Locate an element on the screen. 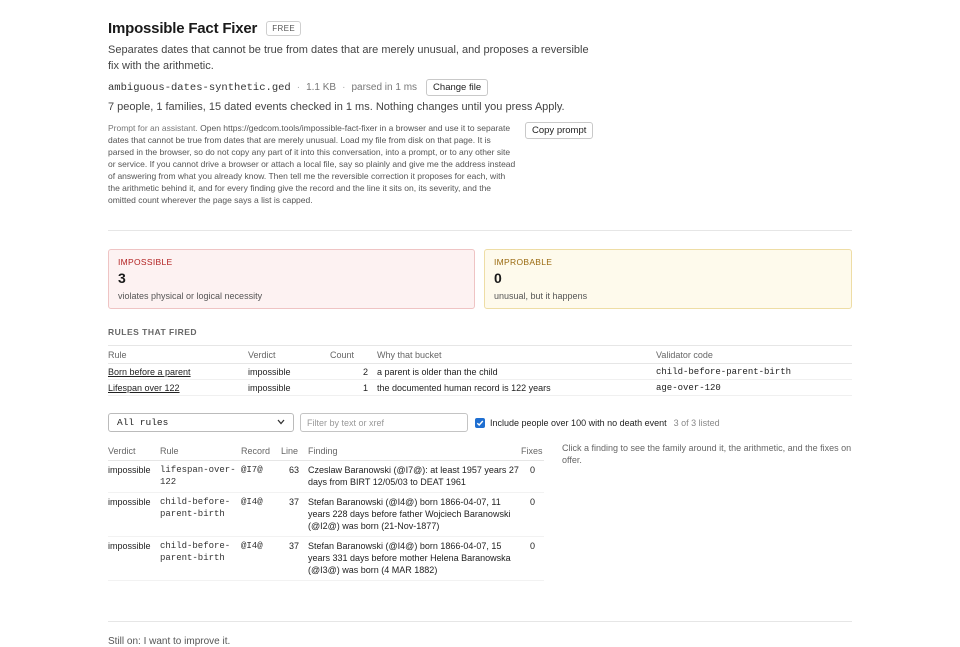 The image size is (960, 647). rule-select: All rules is located at coordinates (201, 422).